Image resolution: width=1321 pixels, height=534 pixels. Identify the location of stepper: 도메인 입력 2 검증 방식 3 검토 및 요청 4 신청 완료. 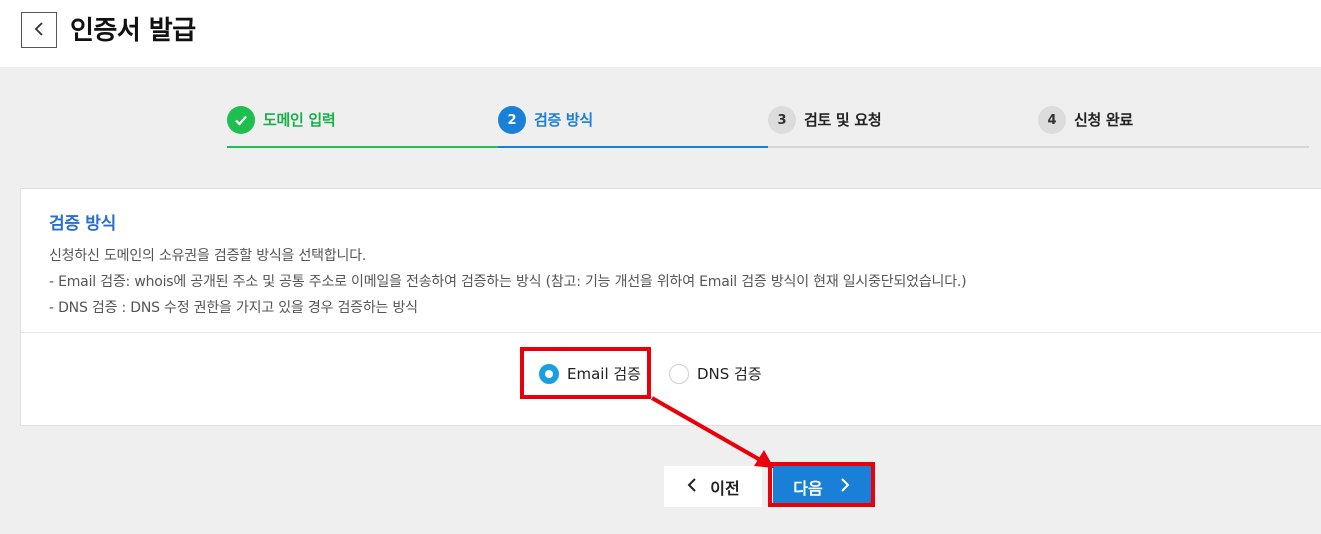
(768, 127).